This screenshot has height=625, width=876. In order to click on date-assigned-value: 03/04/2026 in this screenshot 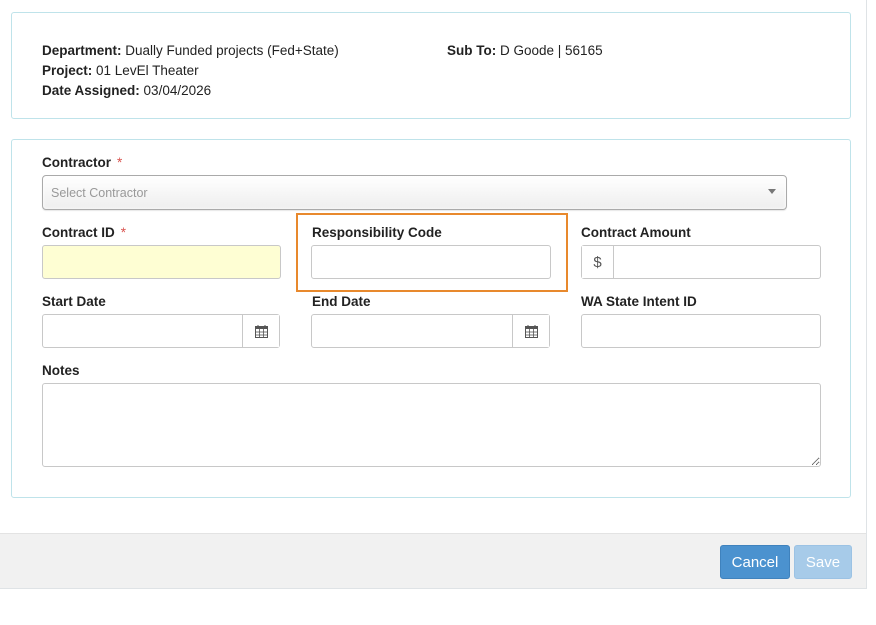, I will do `click(177, 90)`.